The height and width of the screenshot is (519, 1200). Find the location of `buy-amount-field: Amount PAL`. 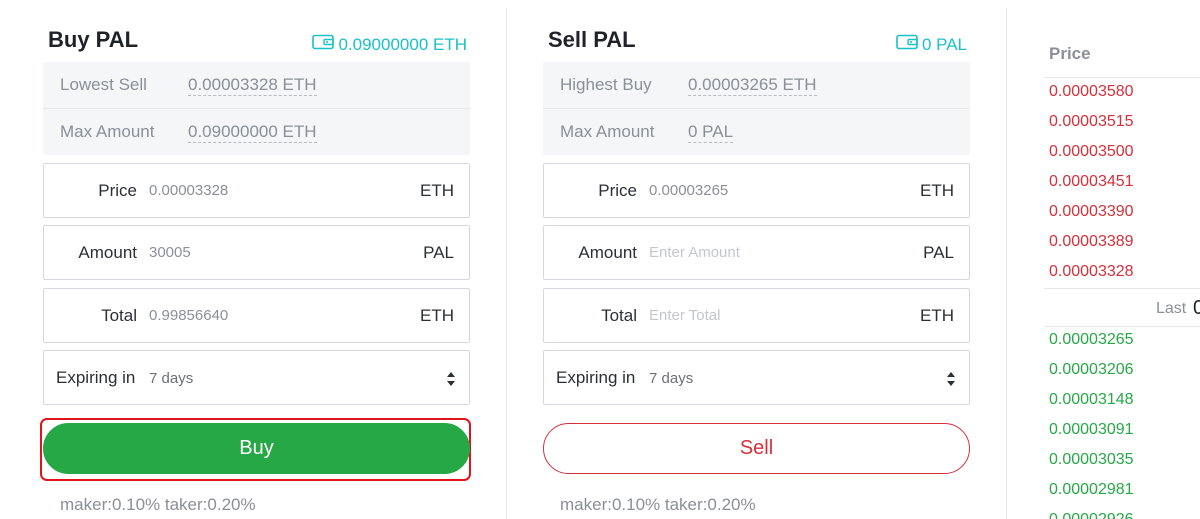

buy-amount-field: Amount PAL is located at coordinates (256, 252).